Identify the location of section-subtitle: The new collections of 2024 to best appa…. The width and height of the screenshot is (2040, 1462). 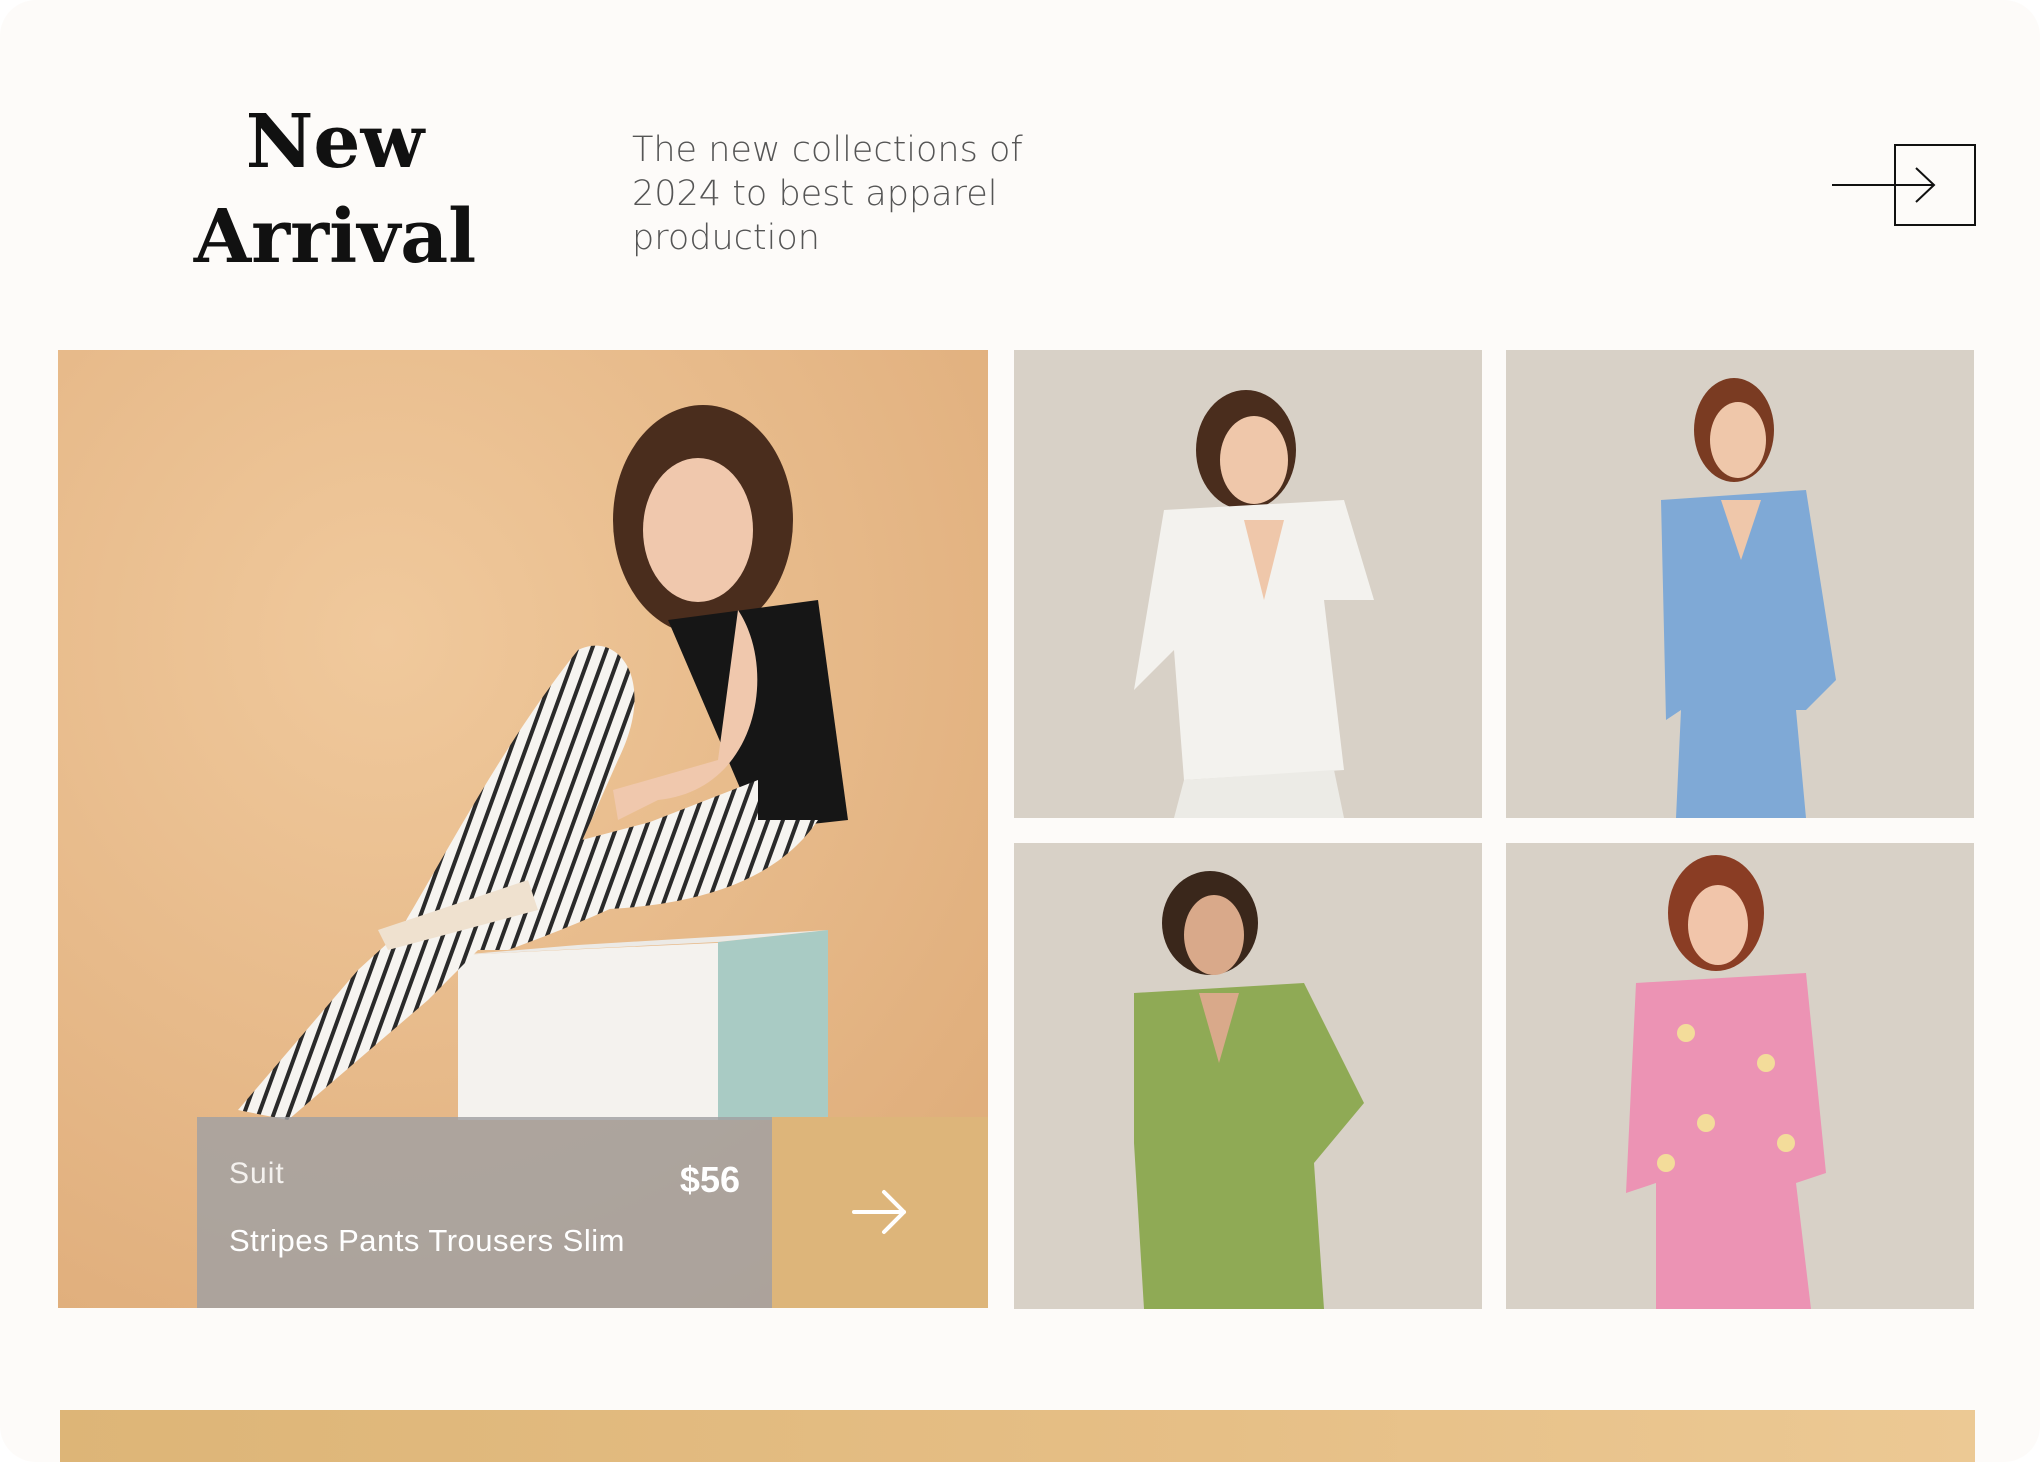
(827, 194).